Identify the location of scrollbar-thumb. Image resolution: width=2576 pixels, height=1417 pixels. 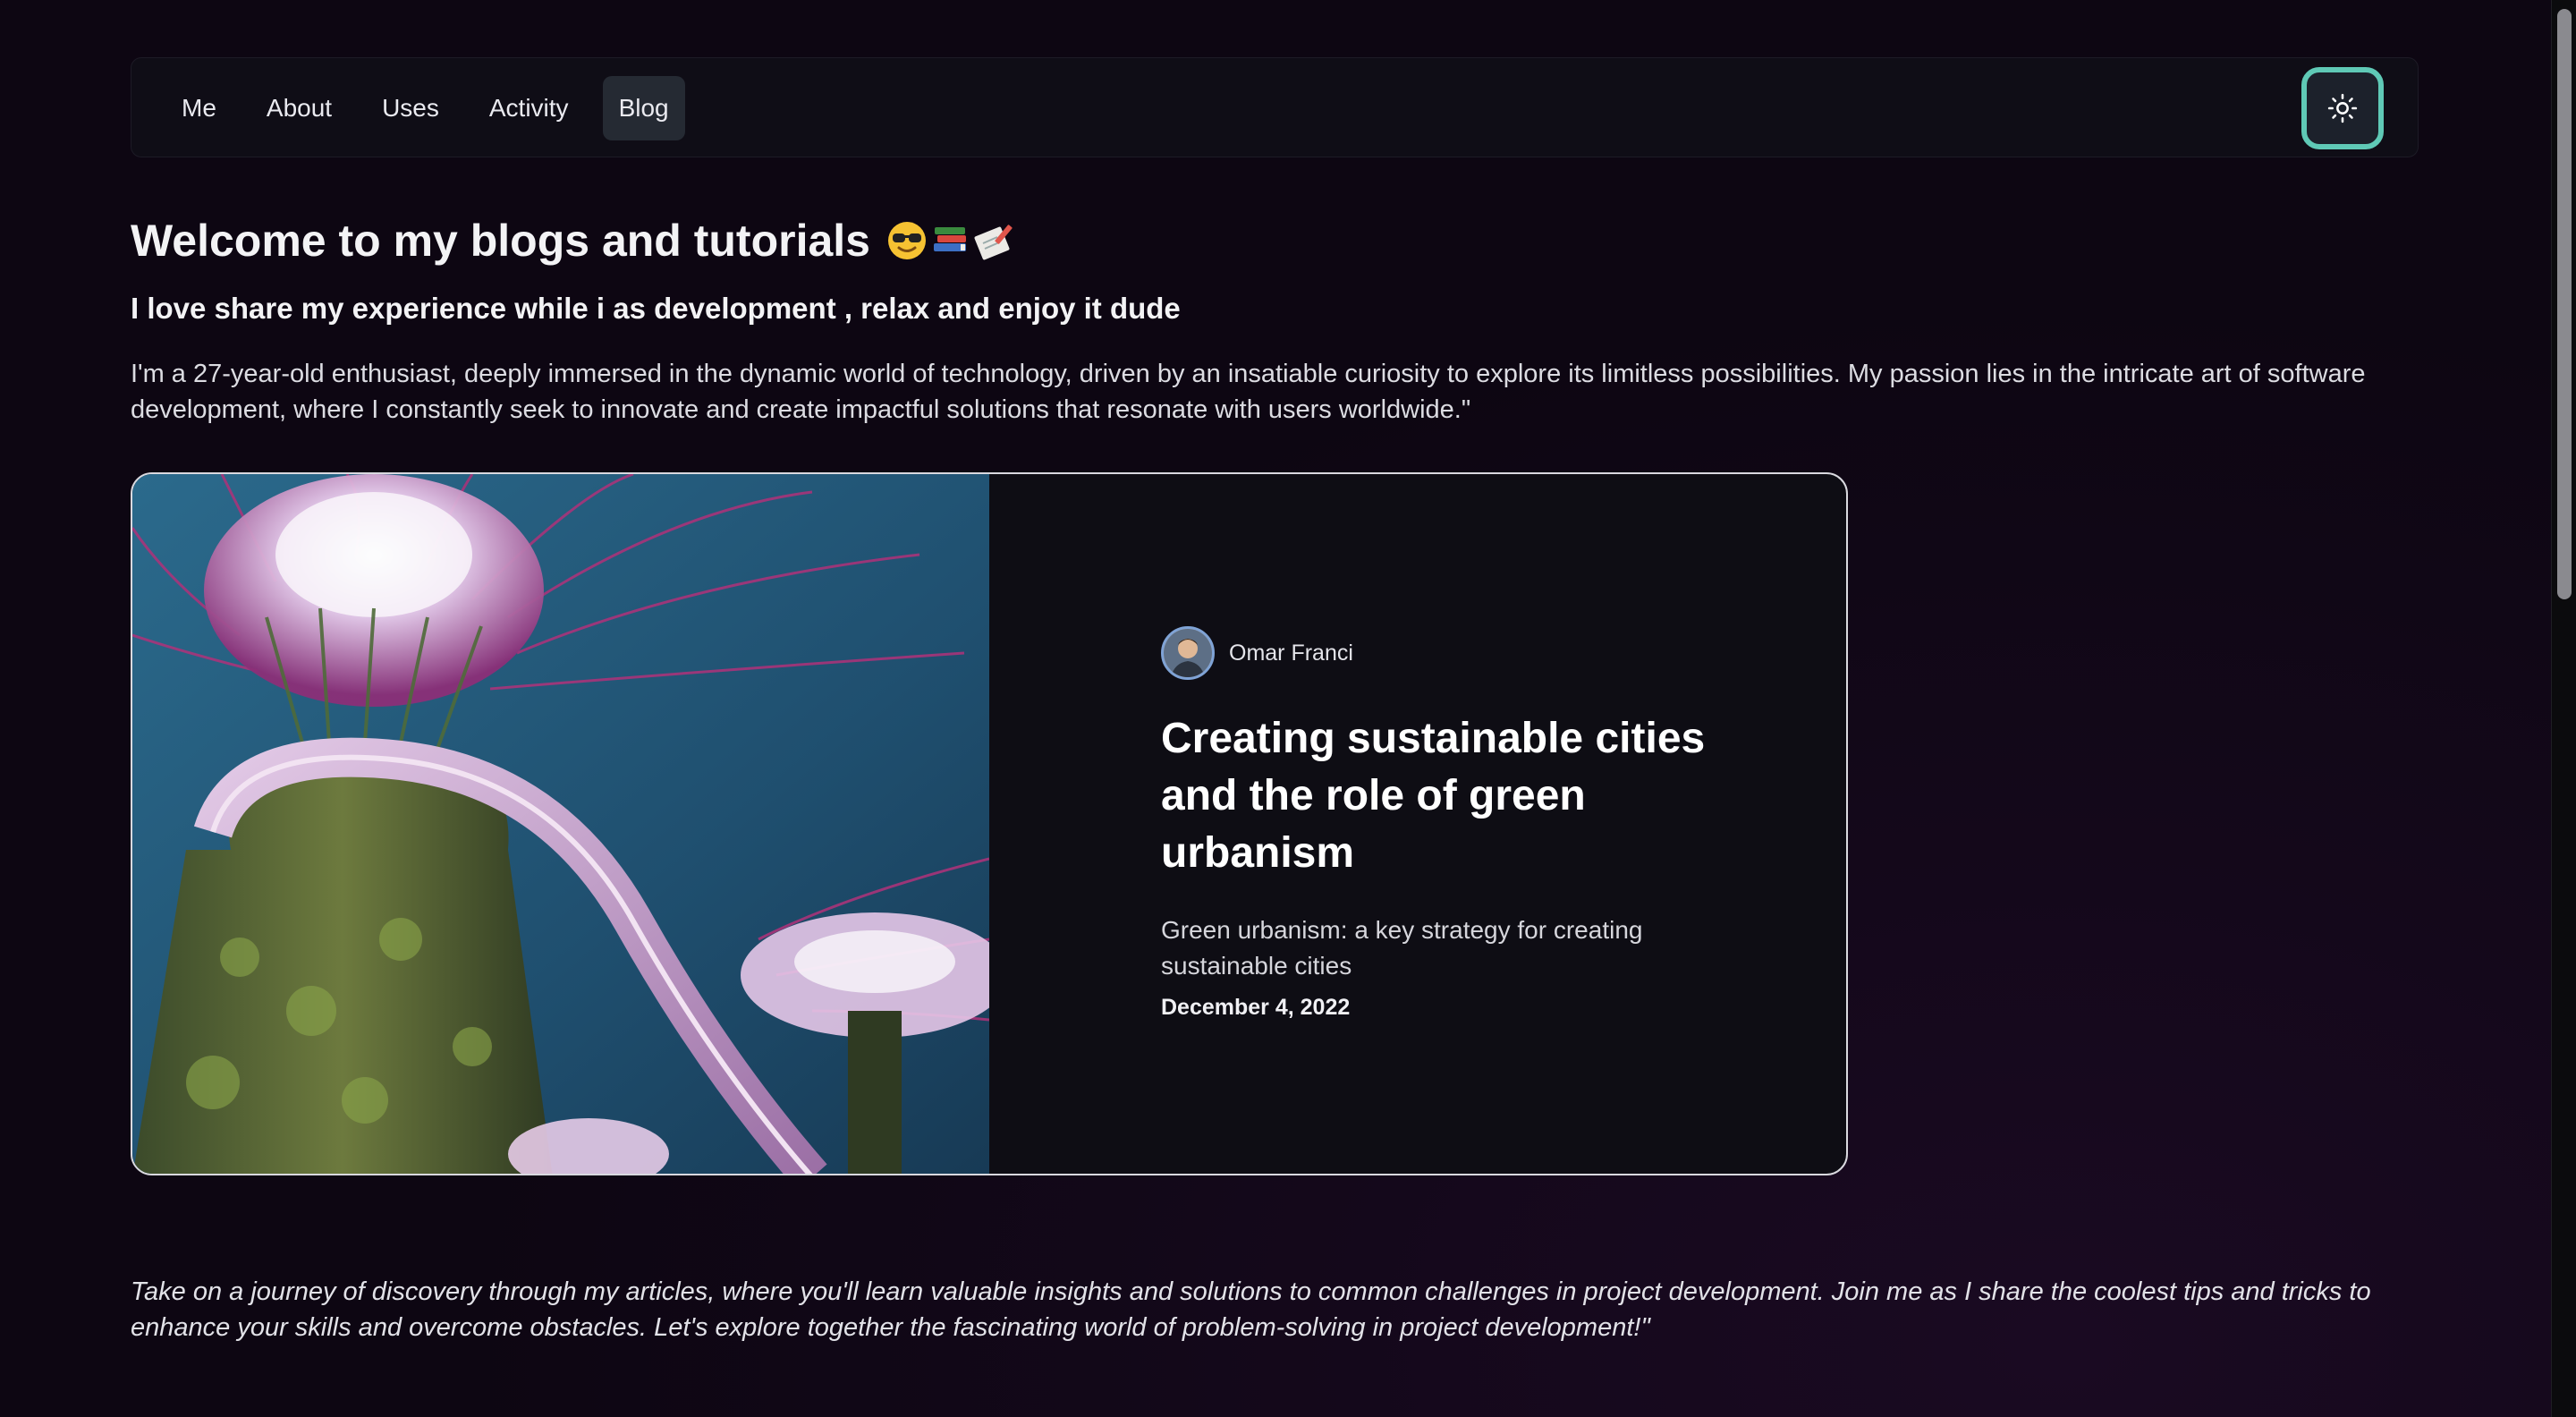
(2564, 304).